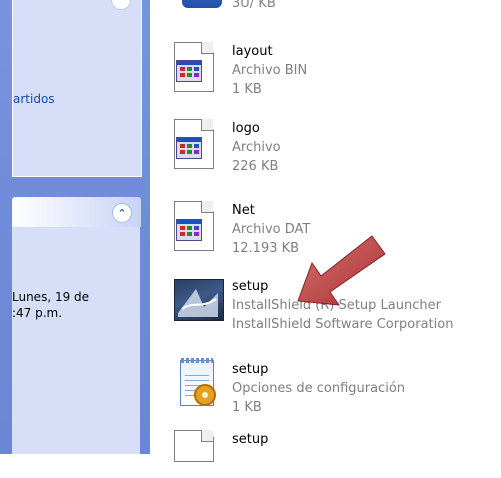 The width and height of the screenshot is (501, 478). Describe the element at coordinates (256, 147) in the screenshot. I see `file-type: Archivo` at that location.